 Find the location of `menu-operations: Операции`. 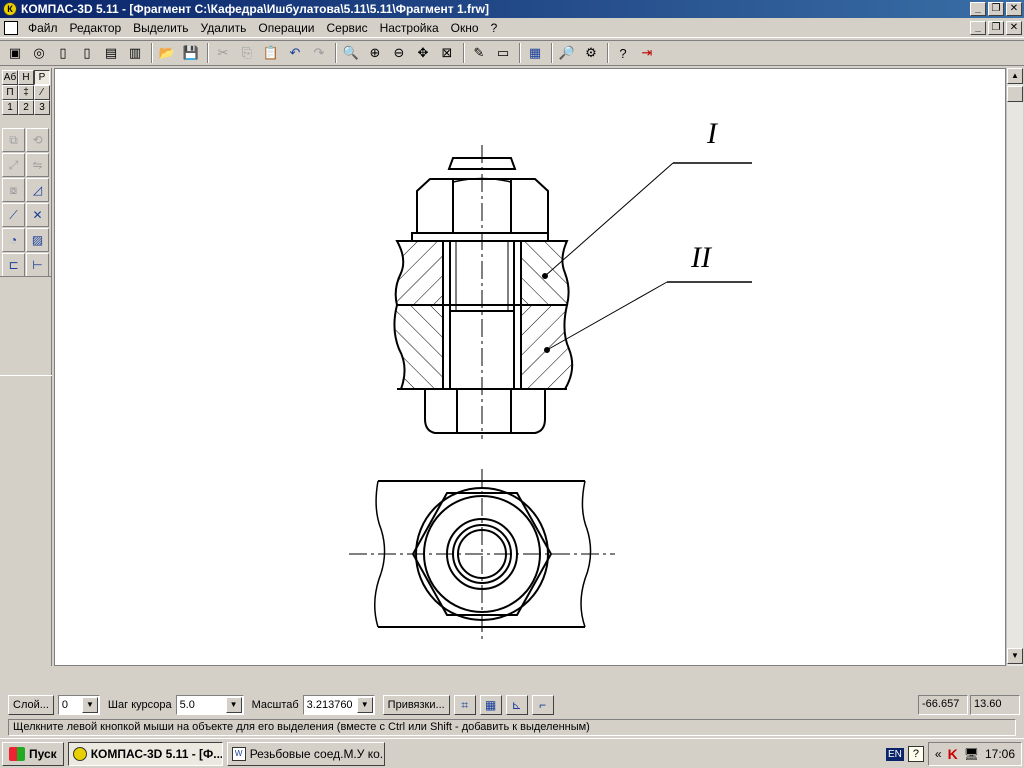

menu-operations: Операции is located at coordinates (286, 28).